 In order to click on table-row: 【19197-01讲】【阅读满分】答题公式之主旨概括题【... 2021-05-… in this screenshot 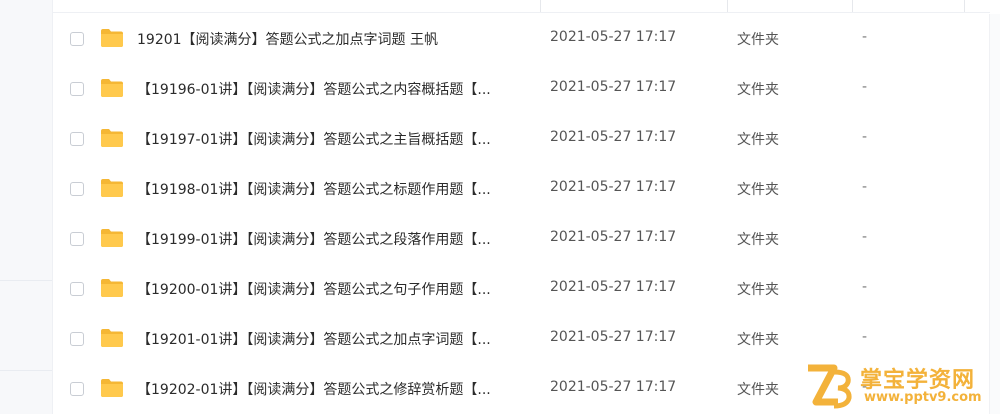, I will do `click(521, 139)`.